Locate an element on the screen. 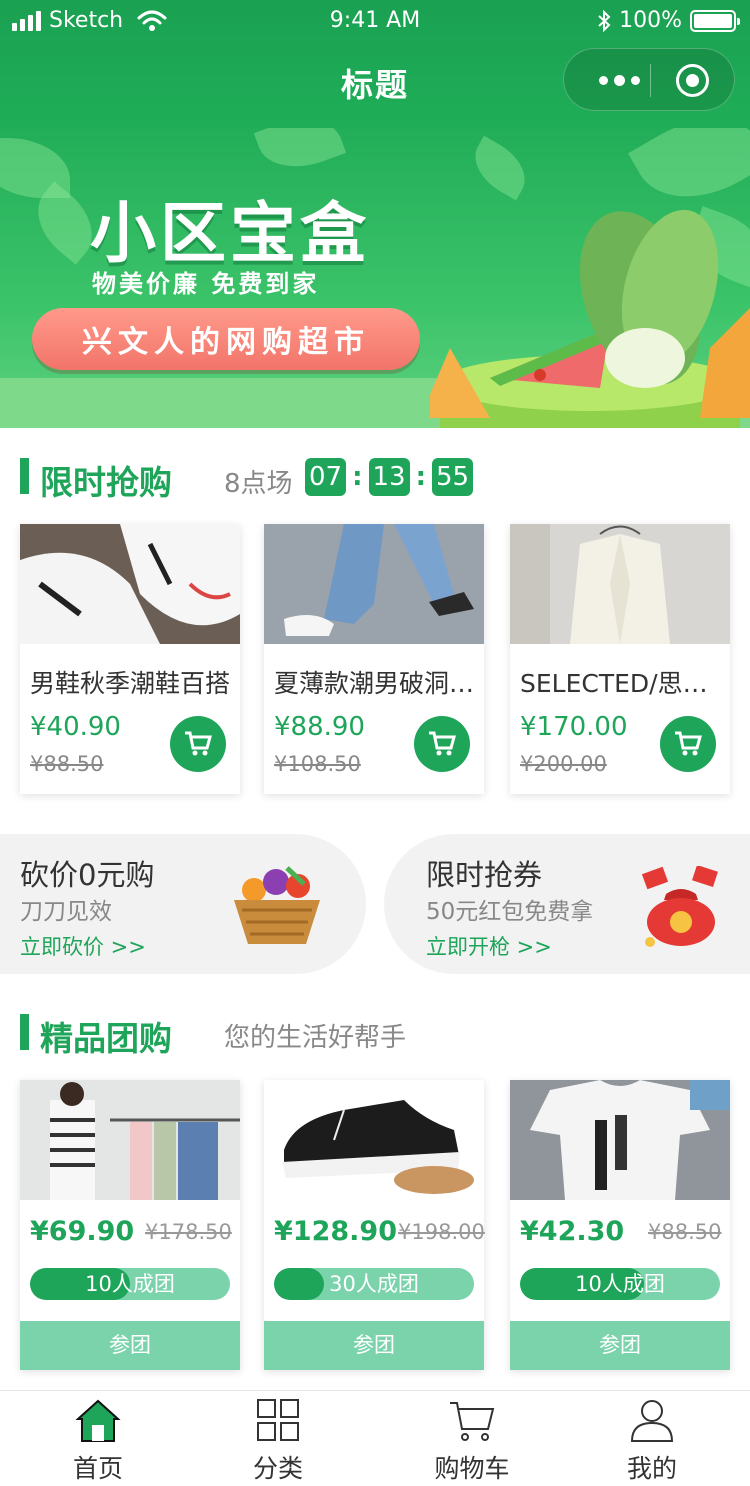 This screenshot has width=750, height=1486. red-envelope-bag-icon is located at coordinates (679, 906).